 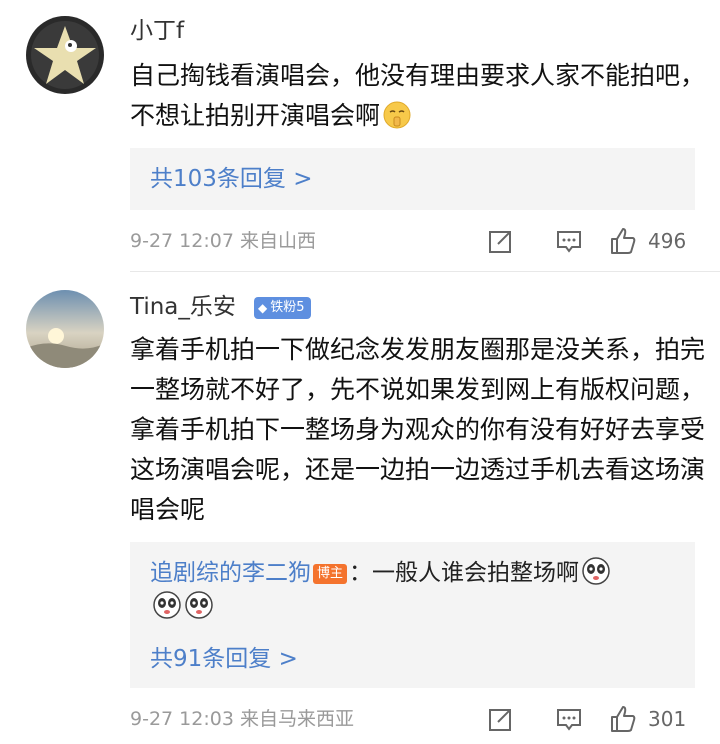 What do you see at coordinates (464, 573) in the screenshot?
I see `sub-comment-text: ：一般人谁会拍整场啊` at bounding box center [464, 573].